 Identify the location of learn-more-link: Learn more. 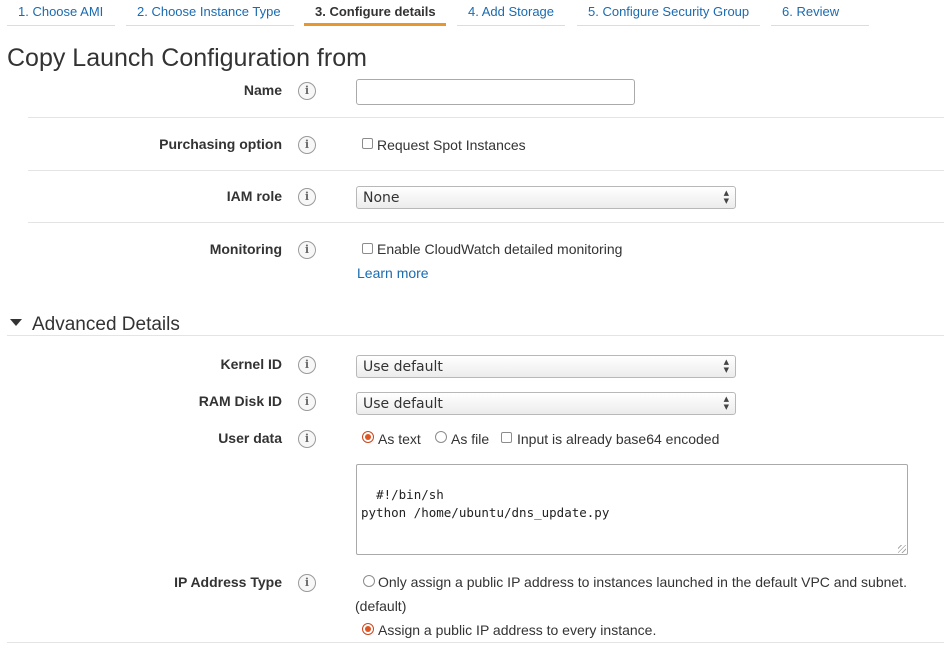
(393, 273).